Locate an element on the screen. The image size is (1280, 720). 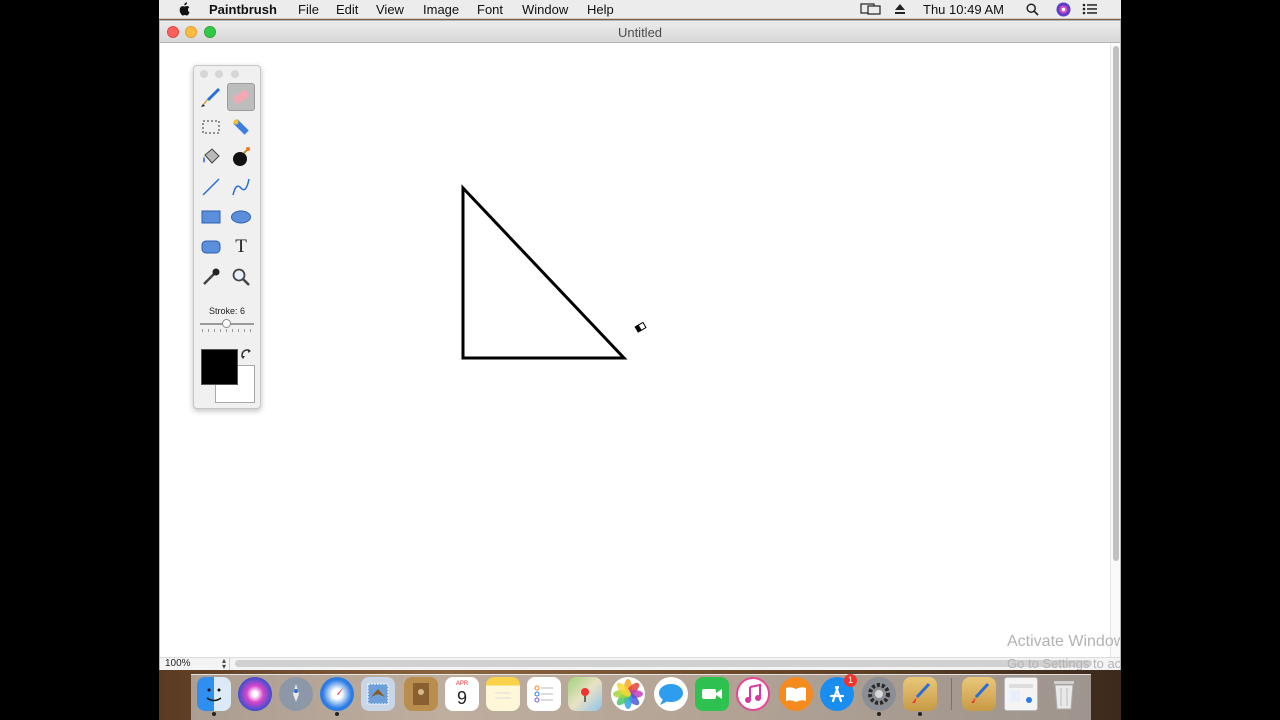
window-titlebar: Untitled is located at coordinates (640, 32).